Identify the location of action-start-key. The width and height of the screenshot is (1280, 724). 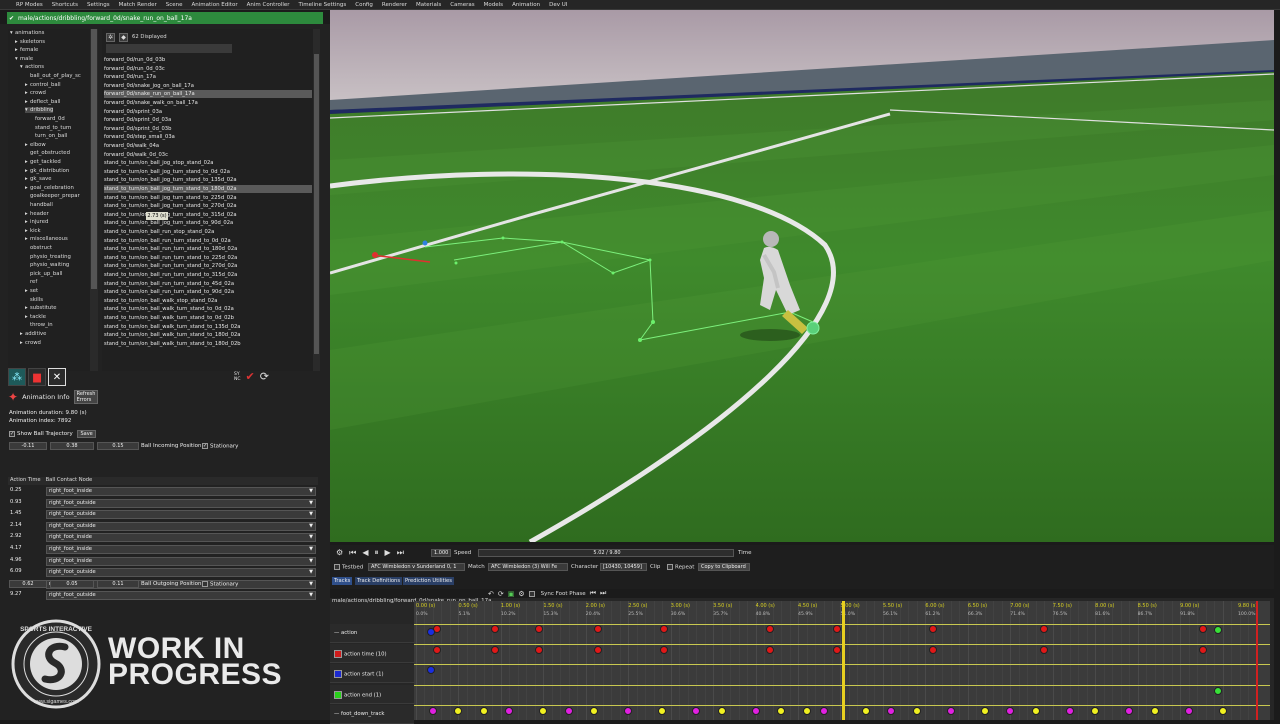
(431, 670).